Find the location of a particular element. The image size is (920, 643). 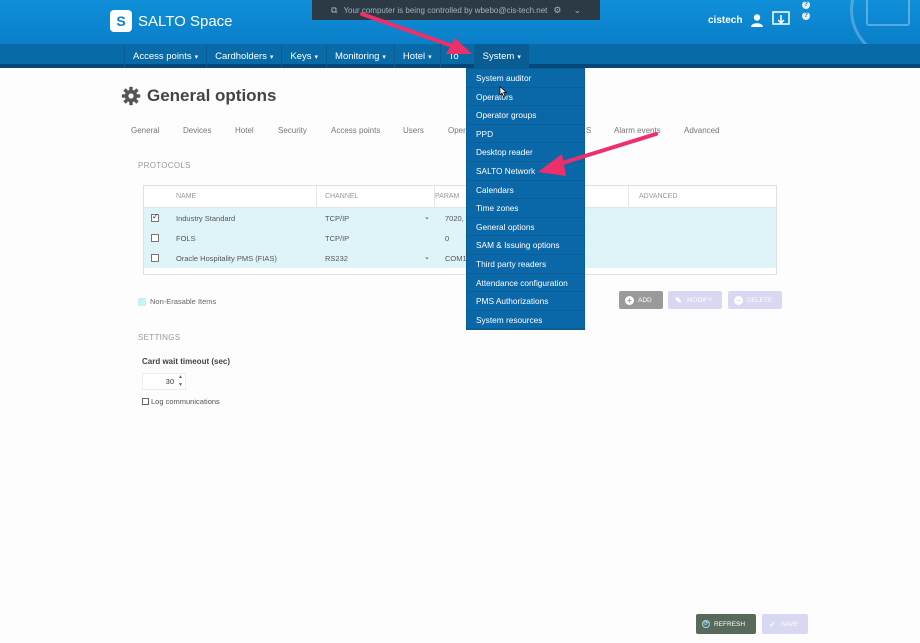

pencil-icon: ✎ is located at coordinates (678, 300).